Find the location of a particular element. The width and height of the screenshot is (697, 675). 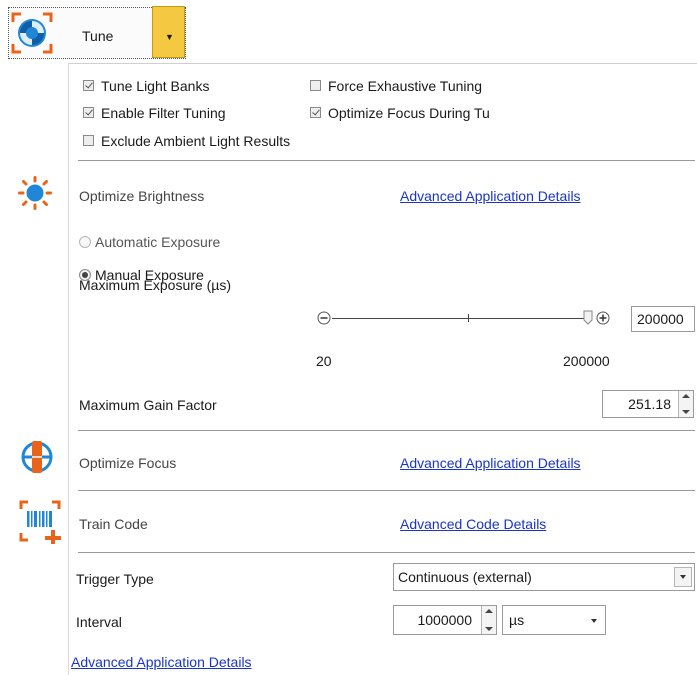

barcode-train-icon is located at coordinates (41, 523).